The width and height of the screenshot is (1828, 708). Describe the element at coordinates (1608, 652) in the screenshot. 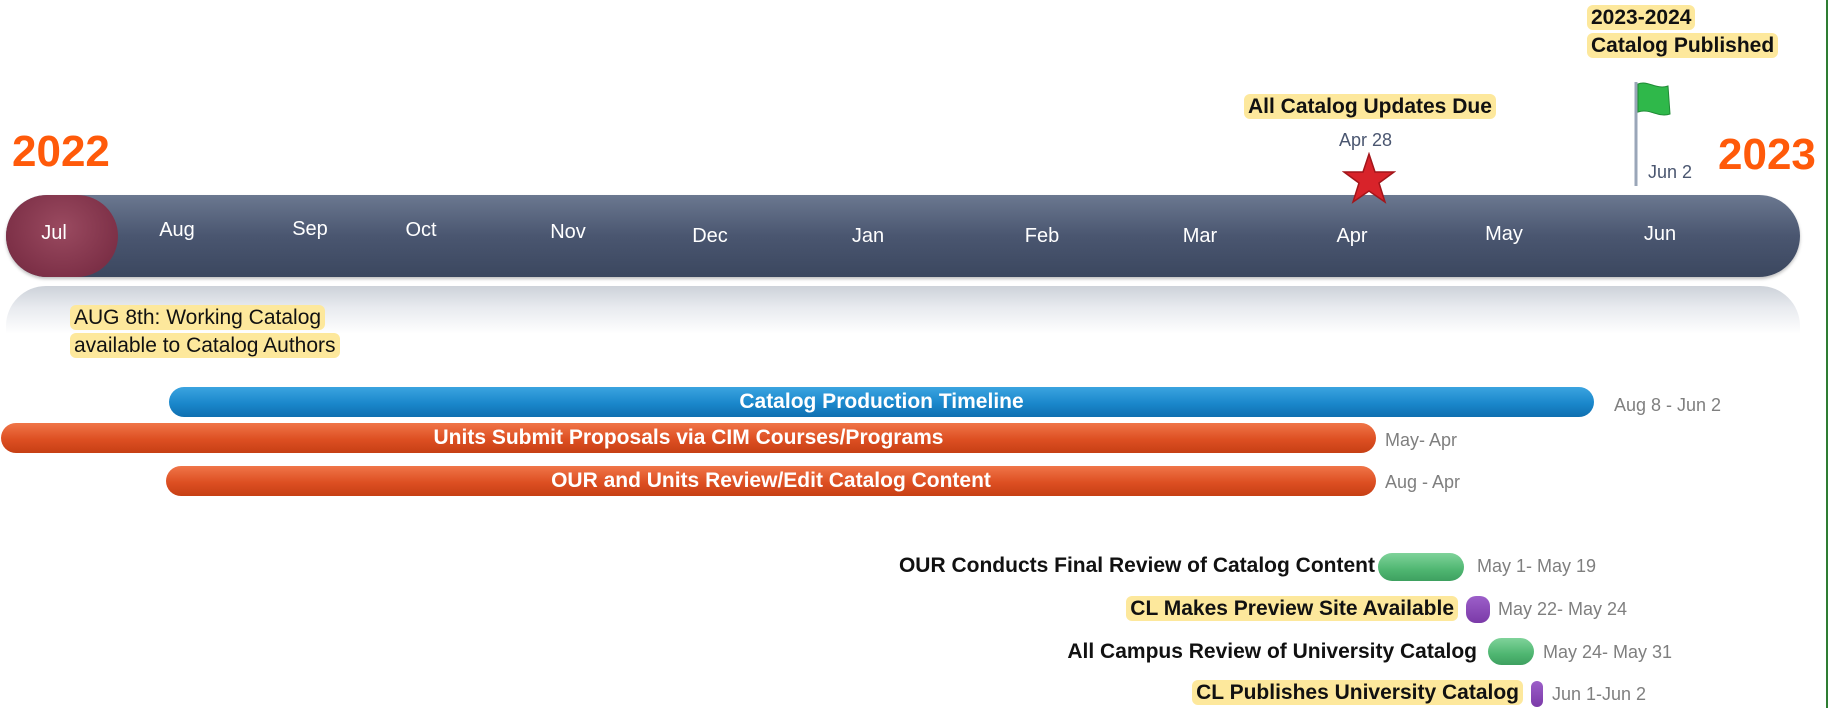

I see `task-campus-review-range: May 24- May 31` at that location.